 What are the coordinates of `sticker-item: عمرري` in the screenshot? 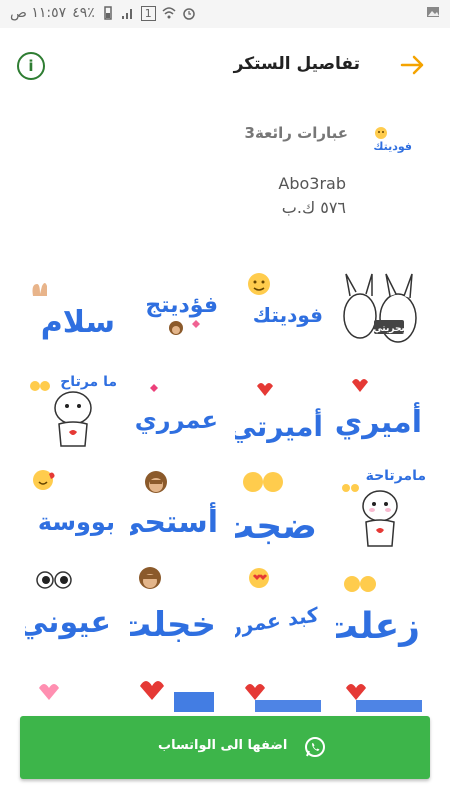 It's located at (178, 414).